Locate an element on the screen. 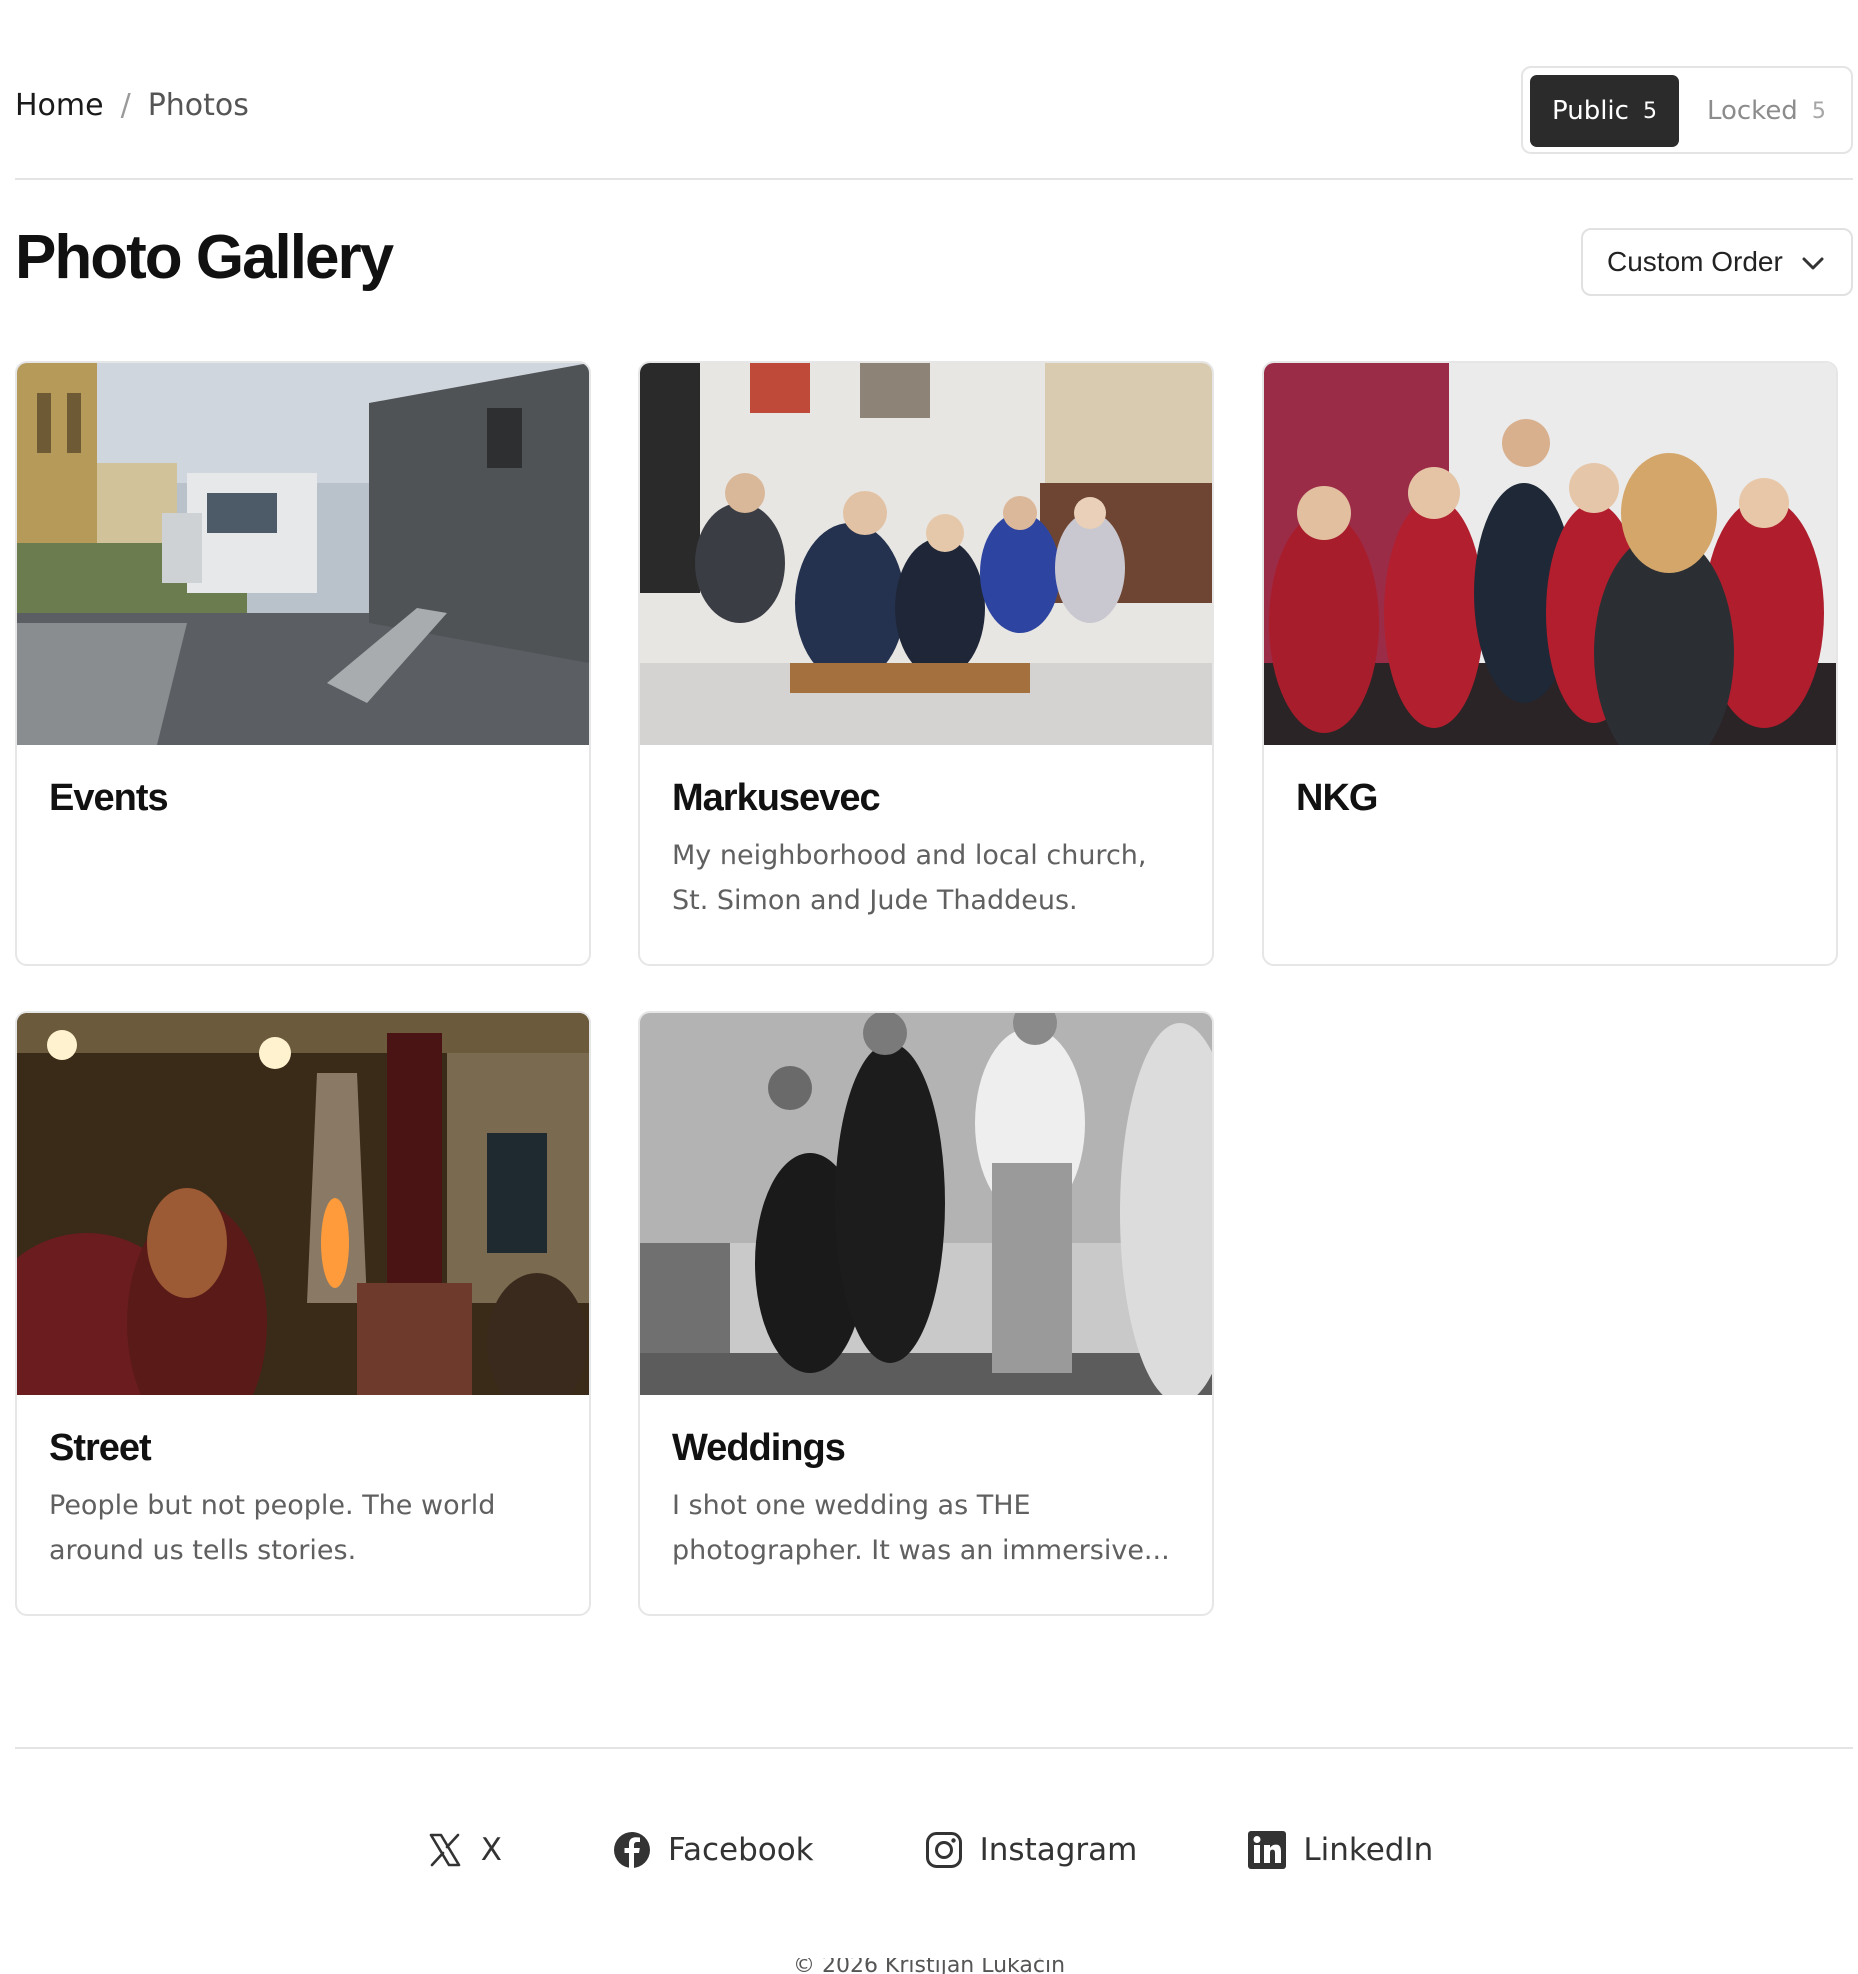  public-tab-label: Public is located at coordinates (1590, 111).